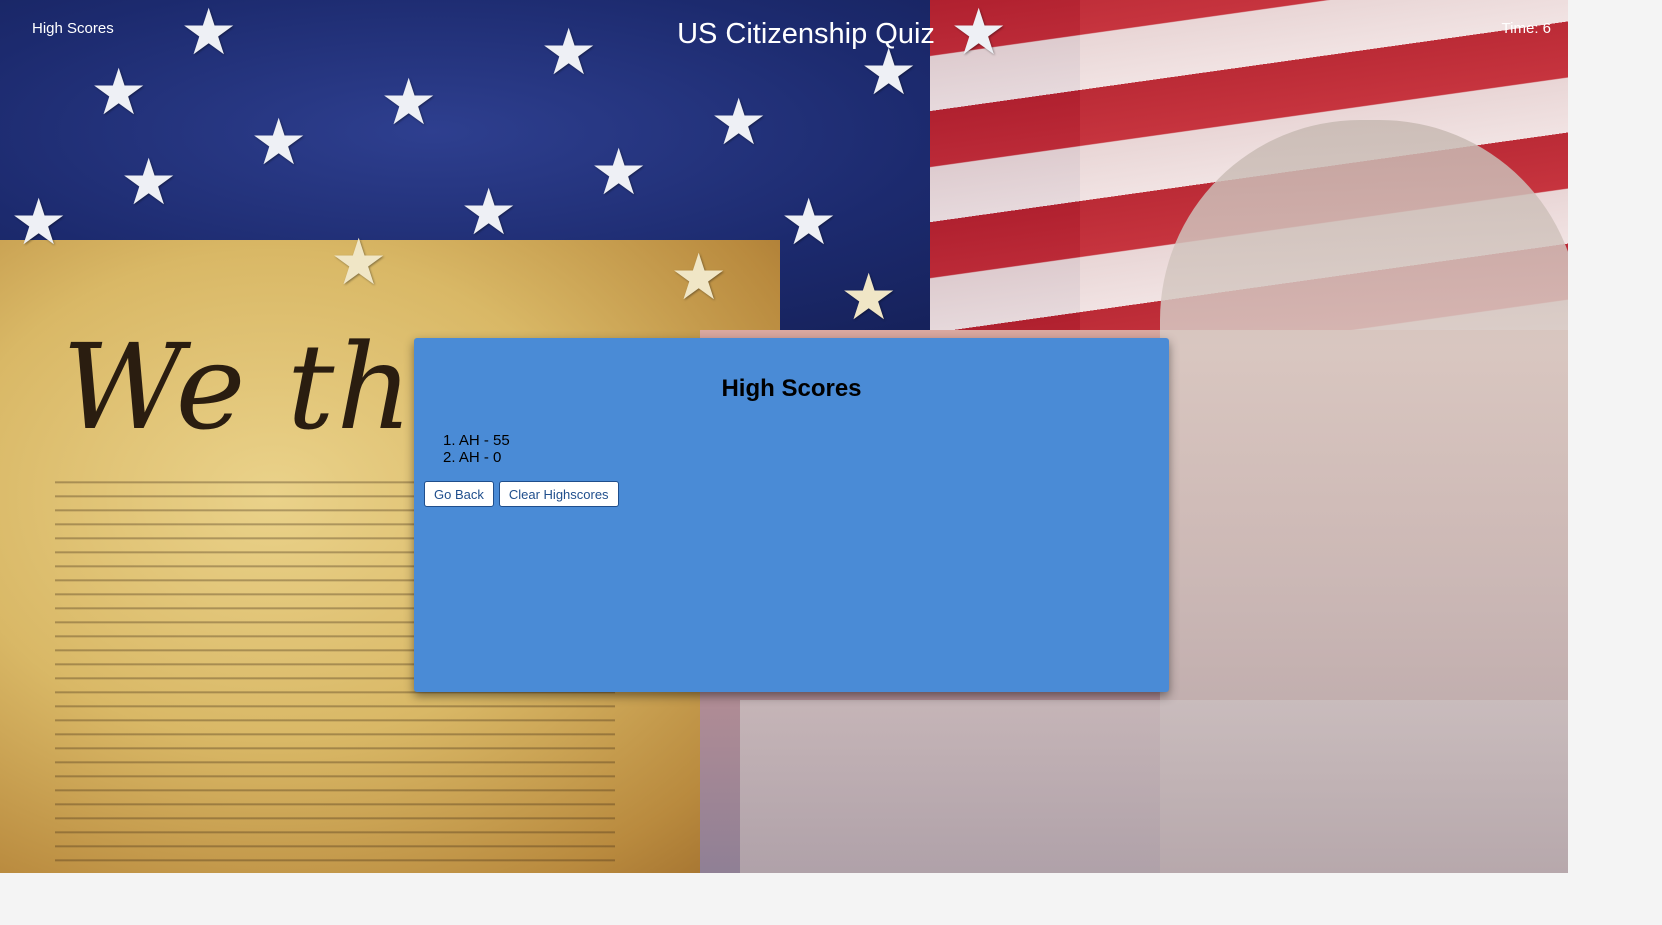 The image size is (1662, 925). I want to click on score-item: 2. AH - 0, so click(476, 457).